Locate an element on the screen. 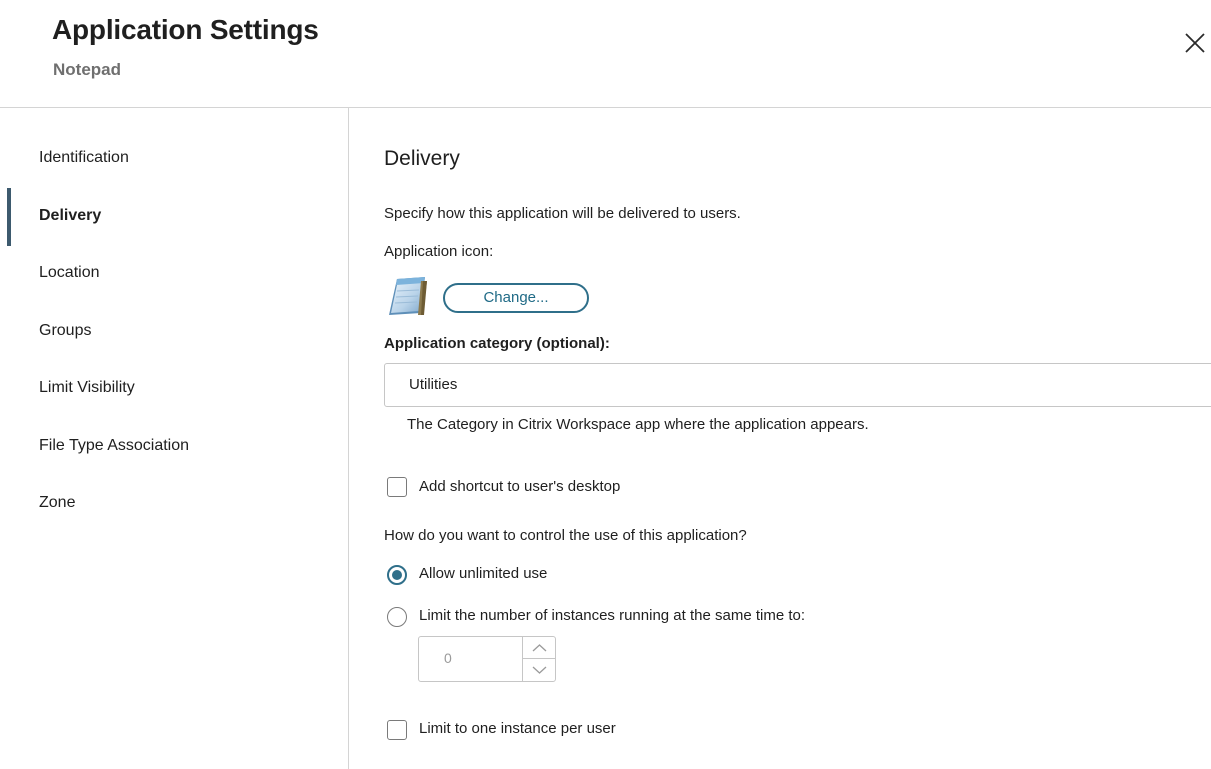 This screenshot has height=769, width=1211. notepad-icon is located at coordinates (408, 296).